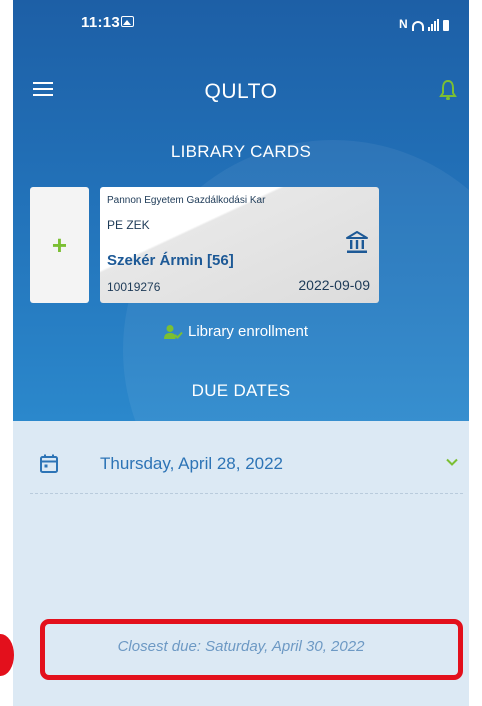 This screenshot has height=706, width=482. I want to click on card-expiry-date: 2022-09-09, so click(334, 285).